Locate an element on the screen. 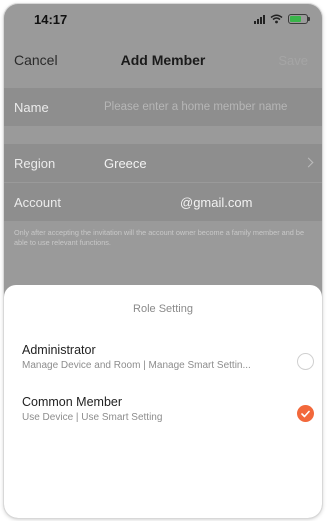 The image size is (328, 521). role-name: Common Member is located at coordinates (72, 402).